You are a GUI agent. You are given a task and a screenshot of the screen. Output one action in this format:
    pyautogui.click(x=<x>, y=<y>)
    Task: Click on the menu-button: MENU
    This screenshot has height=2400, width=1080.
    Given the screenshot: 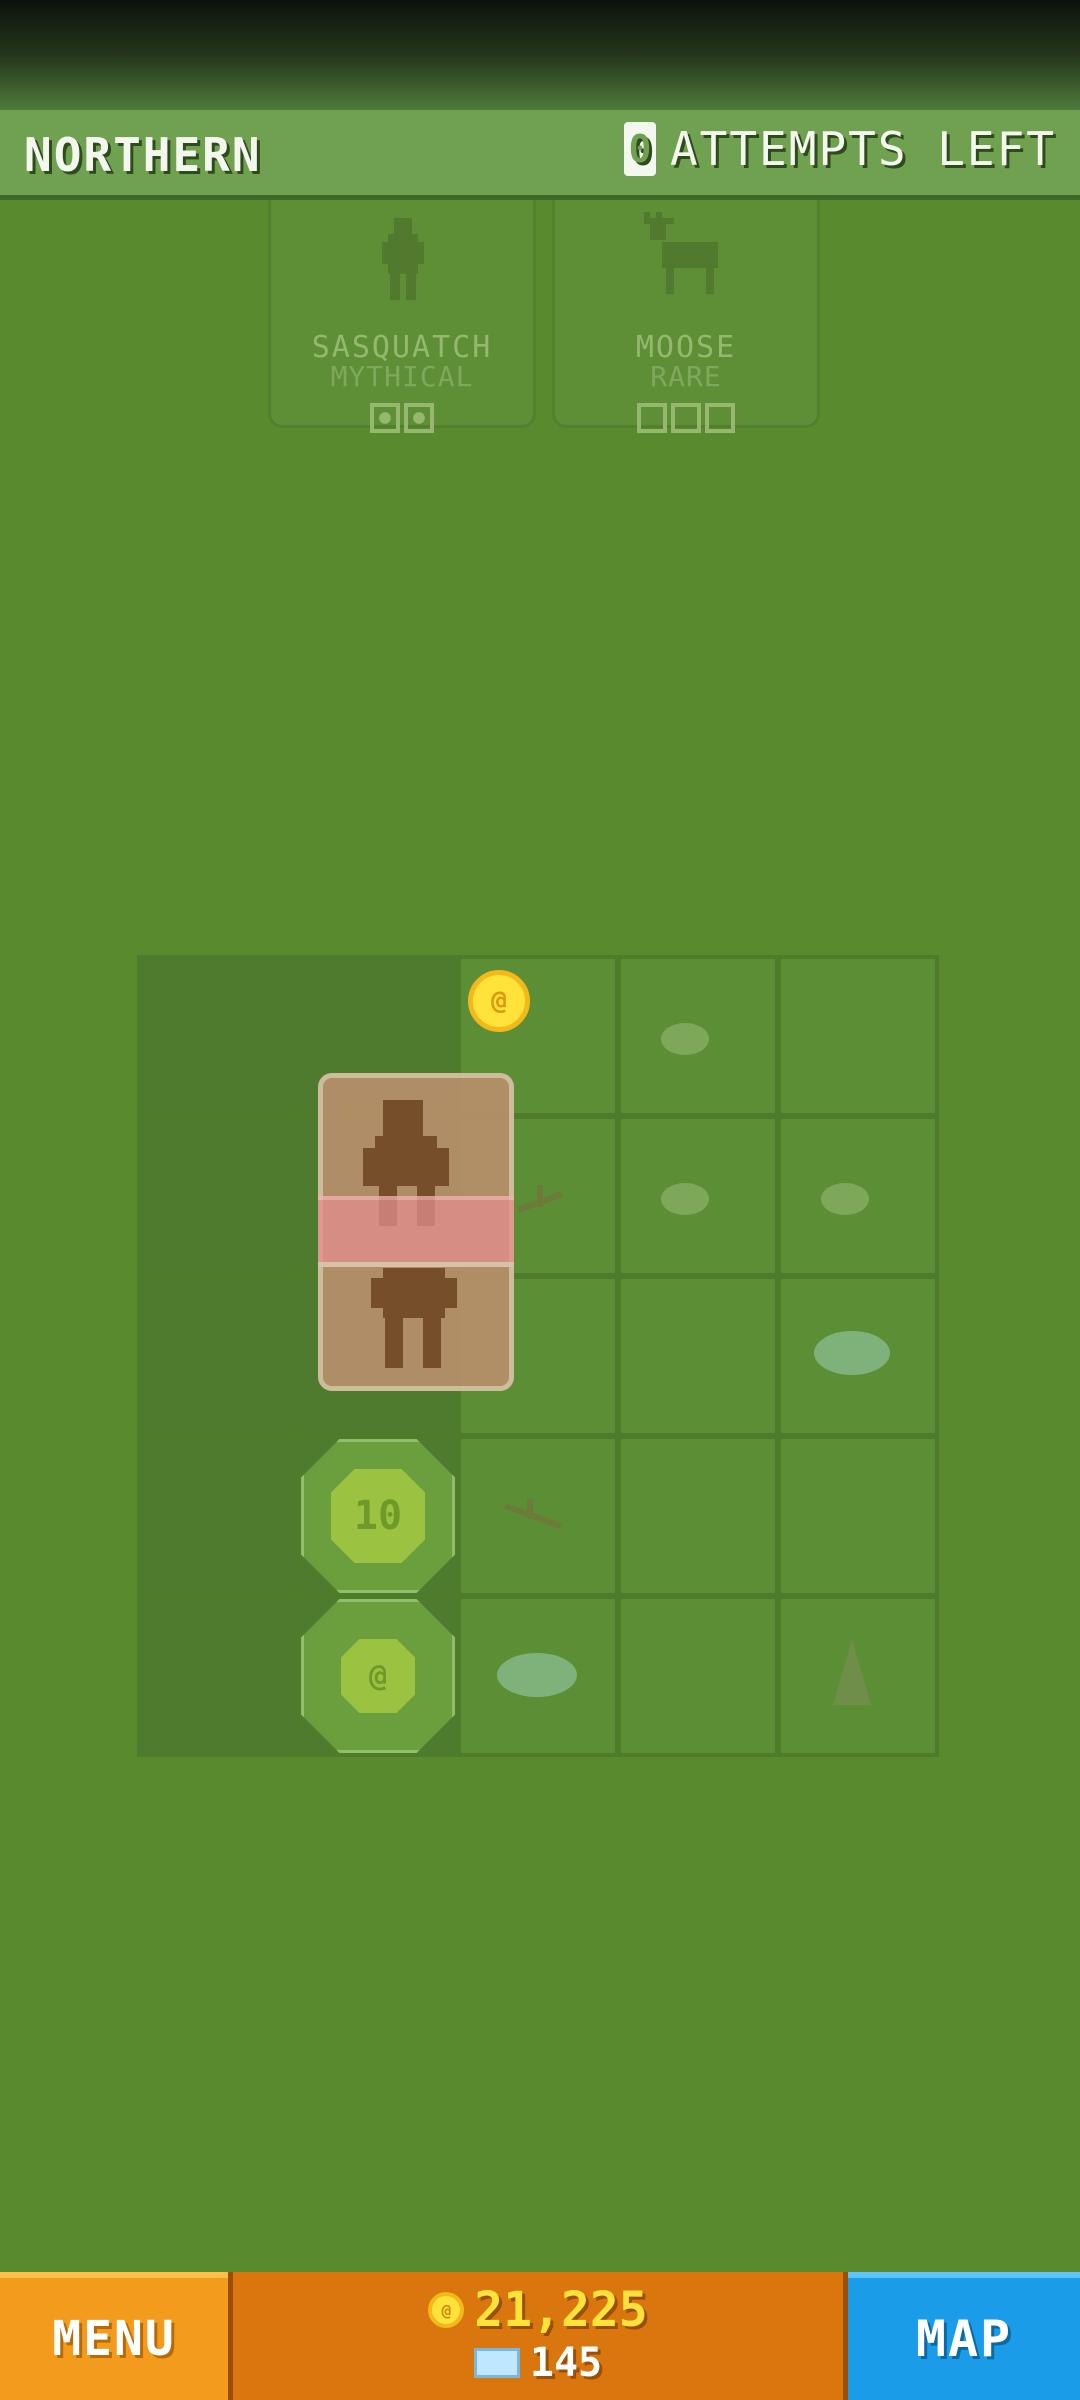 What is the action you would take?
    pyautogui.click(x=114, y=2336)
    